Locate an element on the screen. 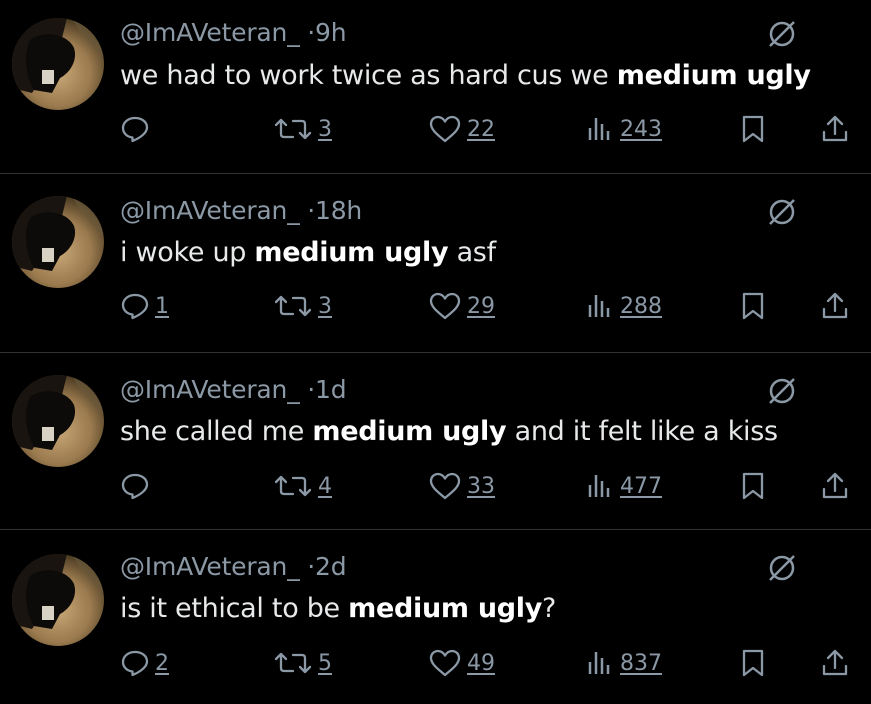  views-count: 837 is located at coordinates (641, 663).